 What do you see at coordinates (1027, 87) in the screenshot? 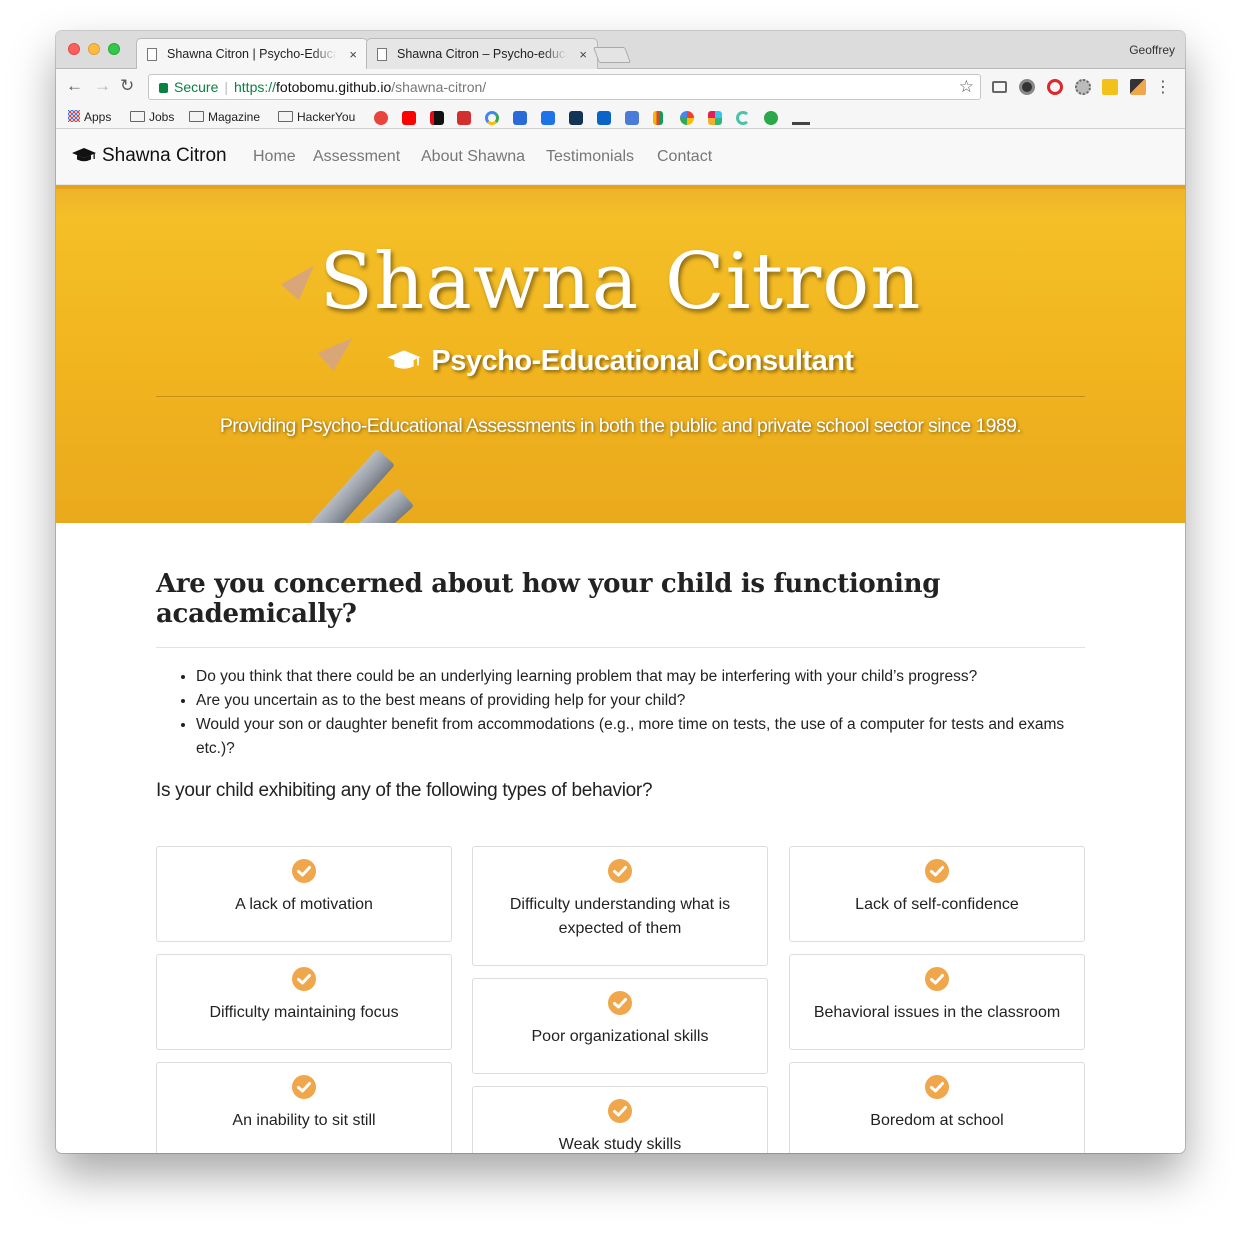
I see `camera-extension-icon` at bounding box center [1027, 87].